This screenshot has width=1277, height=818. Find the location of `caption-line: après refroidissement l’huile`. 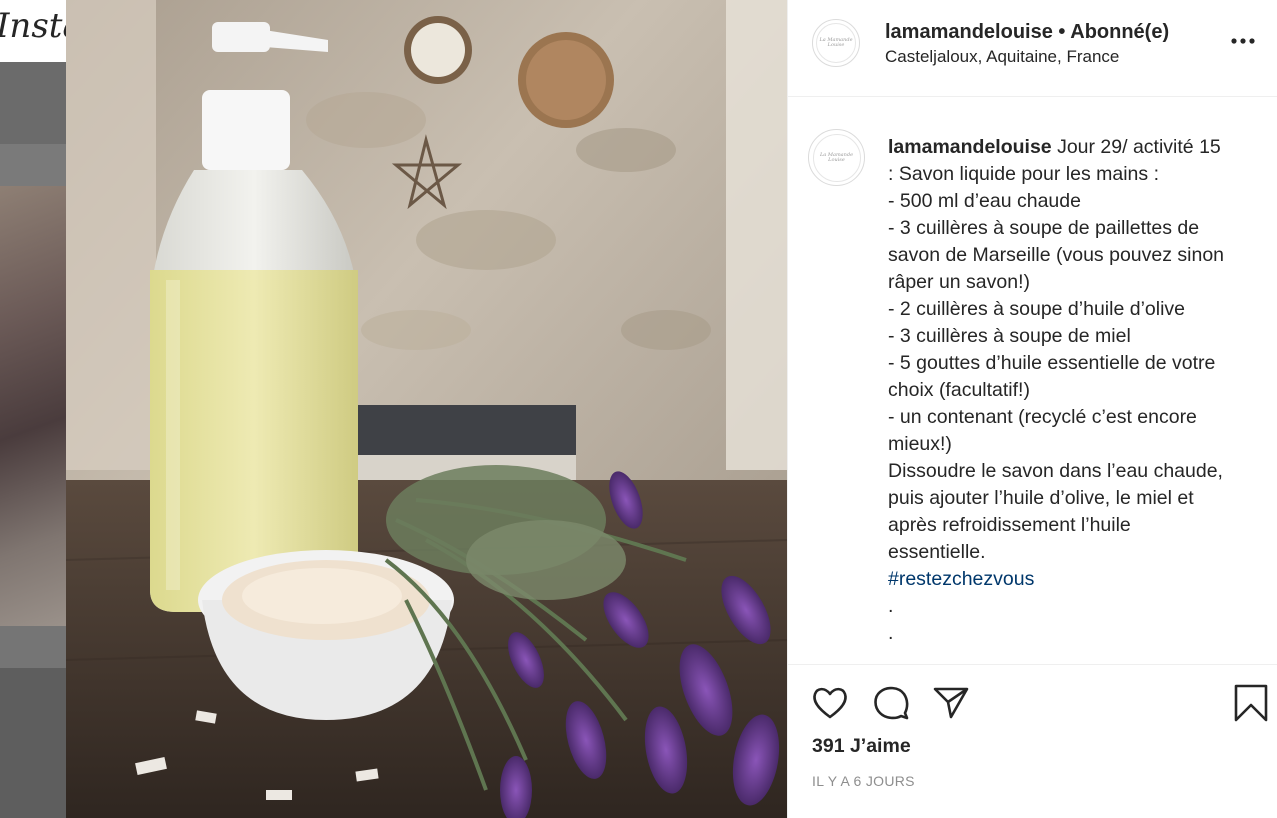

caption-line: après refroidissement l’huile is located at coordinates (1009, 525).